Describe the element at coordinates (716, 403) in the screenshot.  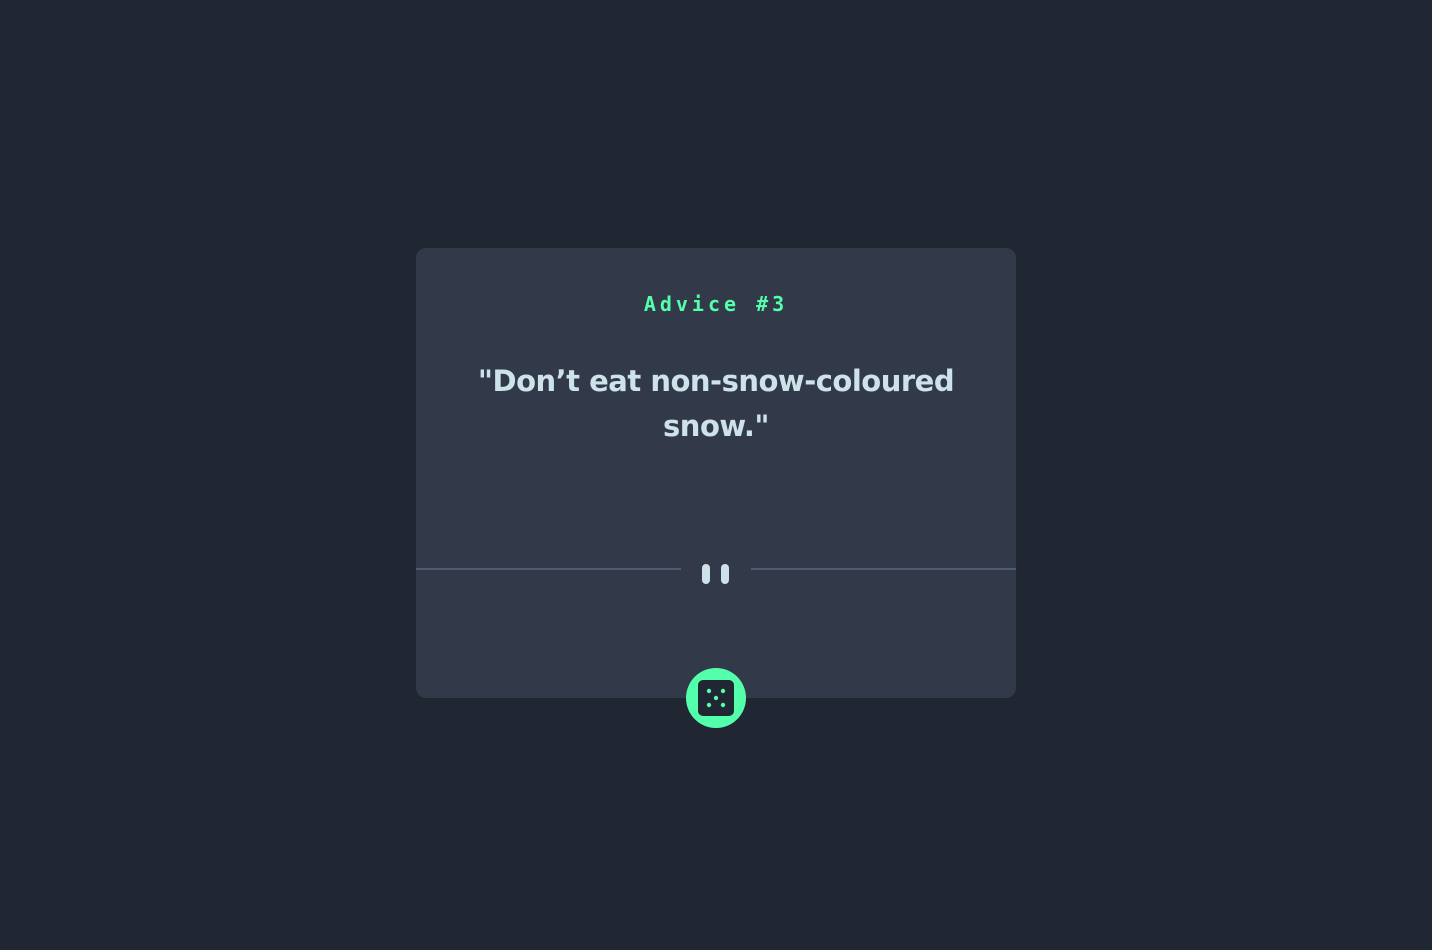
I see `advice-quote: "Don’t eat non-snow-coloured snow."` at that location.